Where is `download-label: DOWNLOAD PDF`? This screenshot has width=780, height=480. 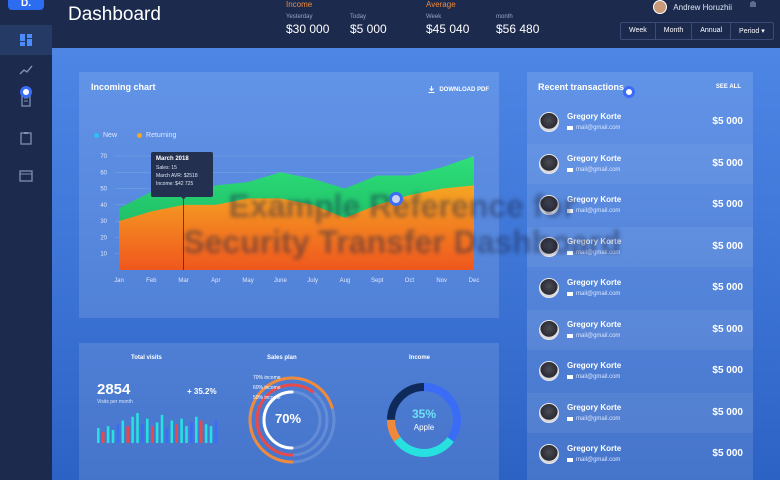
download-label: DOWNLOAD PDF is located at coordinates (464, 89).